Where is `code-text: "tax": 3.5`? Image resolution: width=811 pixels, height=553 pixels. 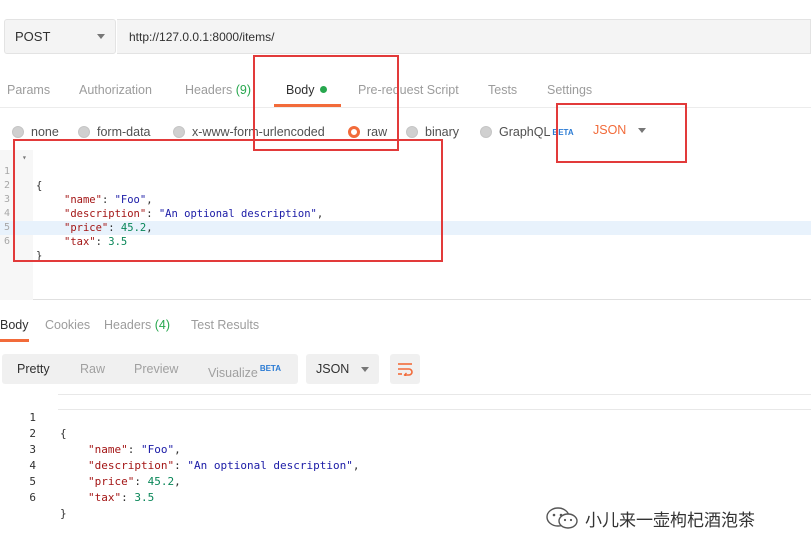
code-text: "tax": 3.5 is located at coordinates (121, 497).